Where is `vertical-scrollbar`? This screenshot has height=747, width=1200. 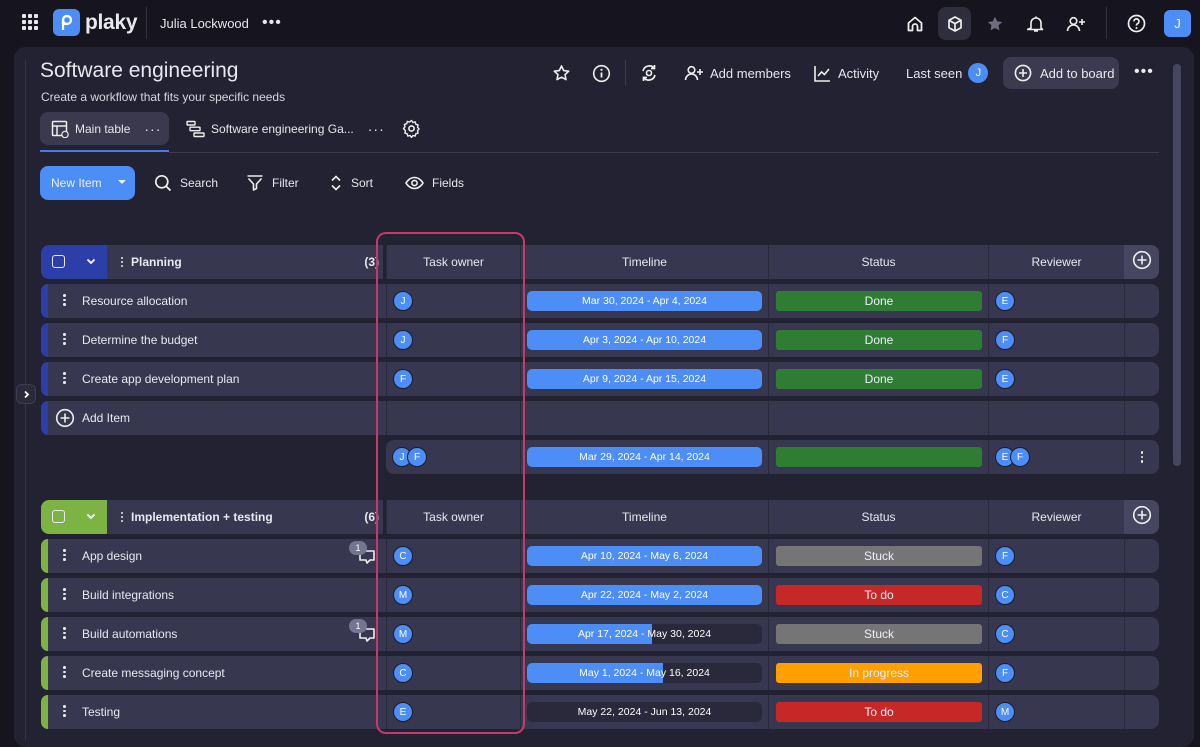 vertical-scrollbar is located at coordinates (1177, 265).